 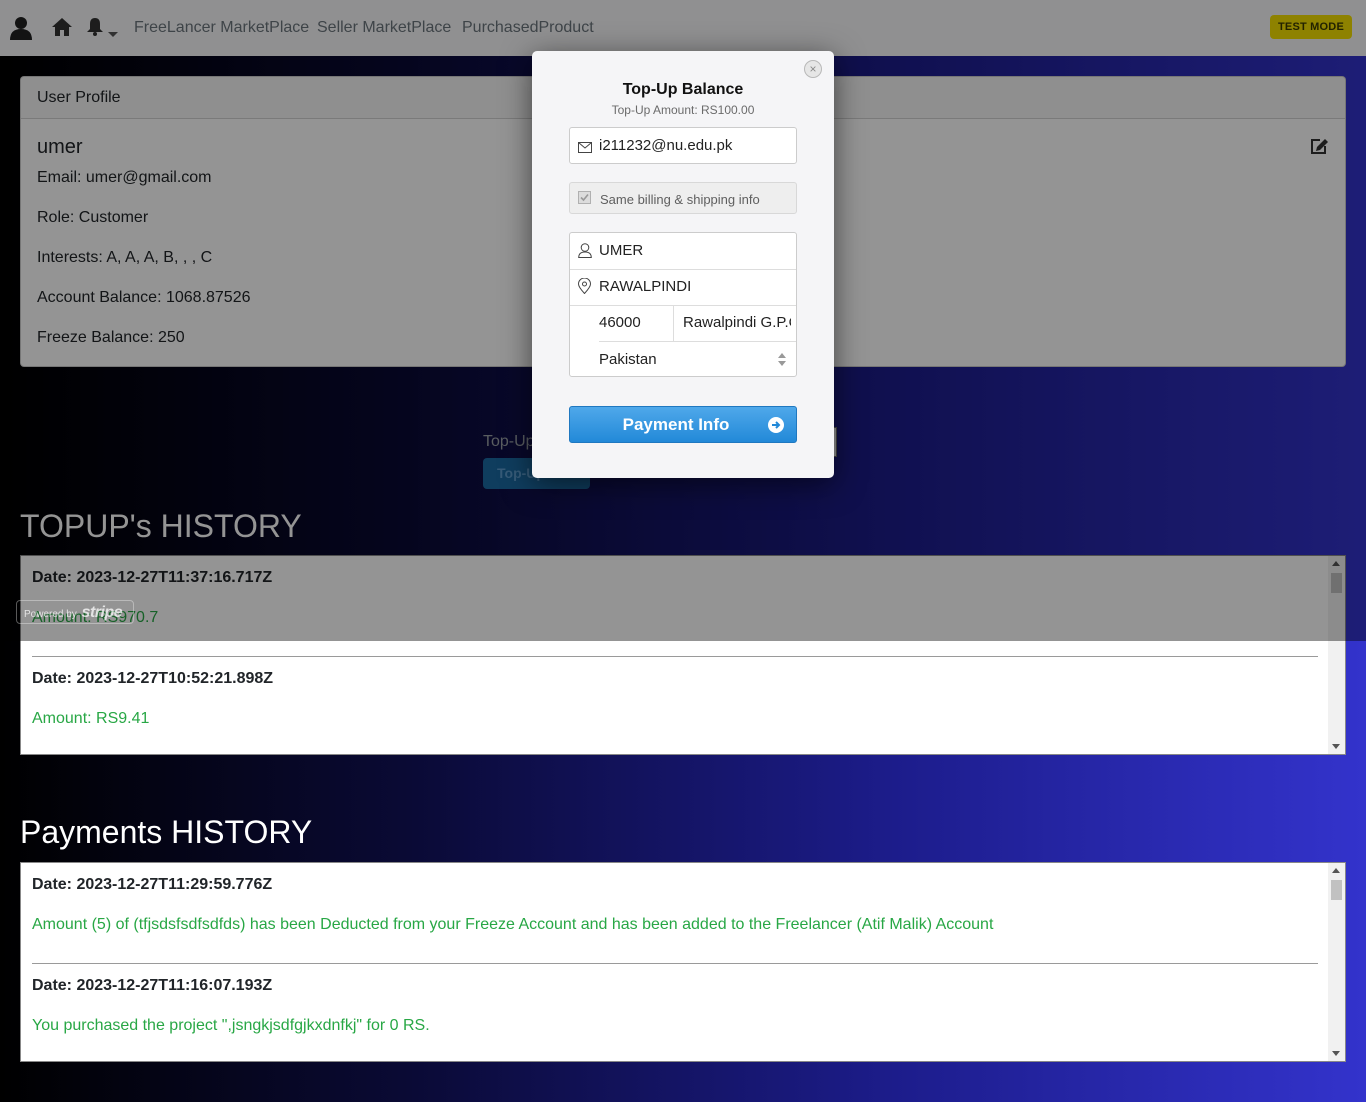 I want to click on same-billing-label: Same billing & shipping info, so click(x=680, y=199).